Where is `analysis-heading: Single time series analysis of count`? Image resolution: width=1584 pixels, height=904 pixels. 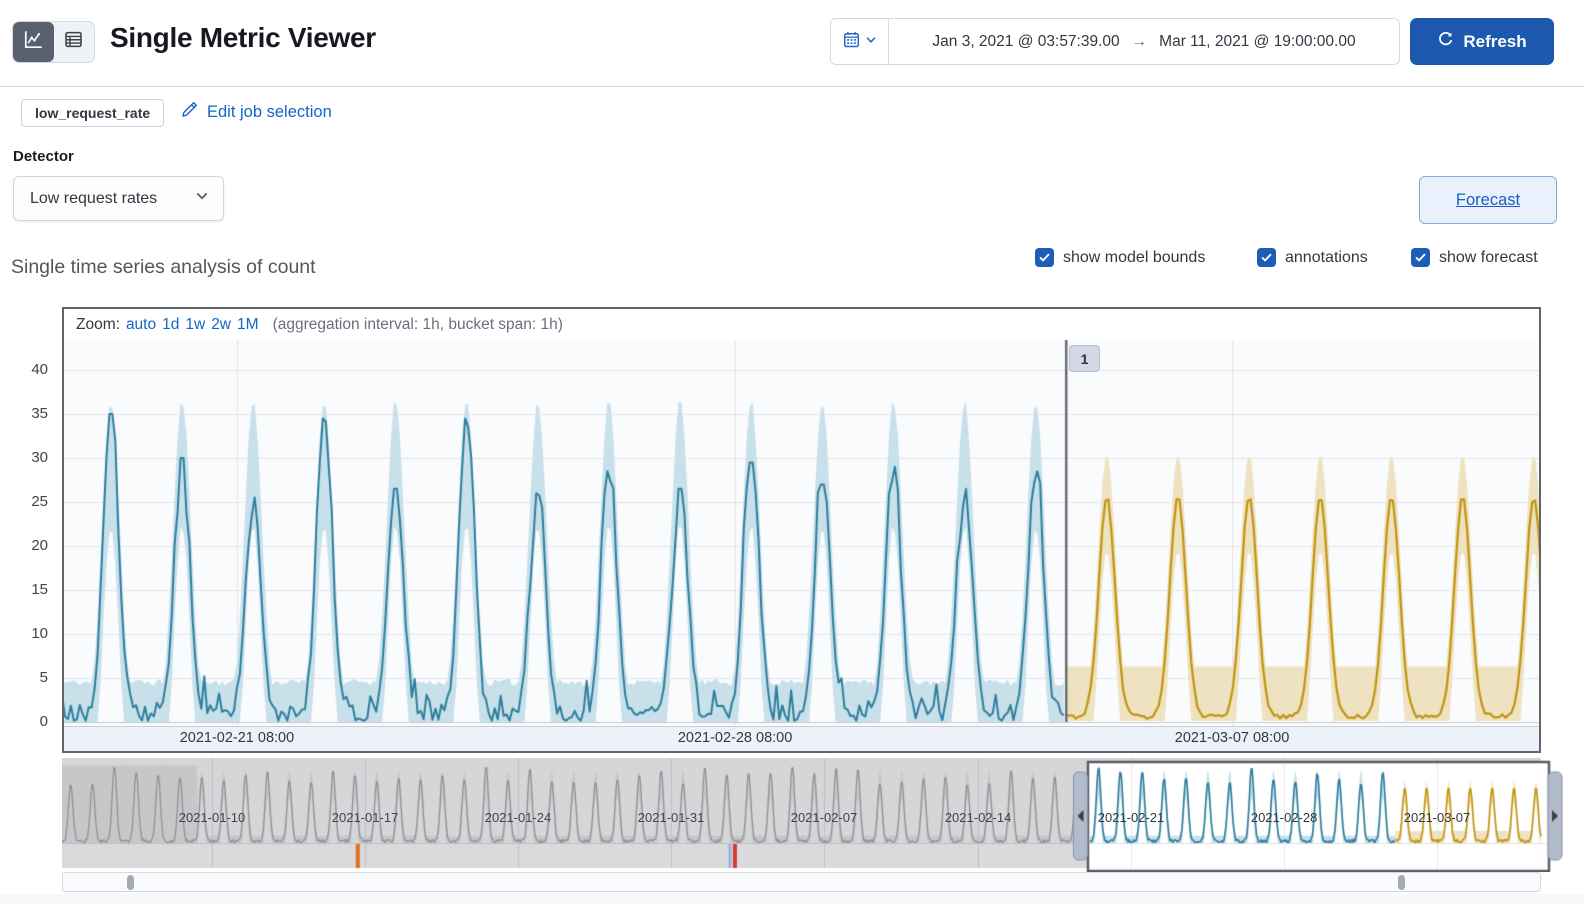
analysis-heading: Single time series analysis of count is located at coordinates (163, 267).